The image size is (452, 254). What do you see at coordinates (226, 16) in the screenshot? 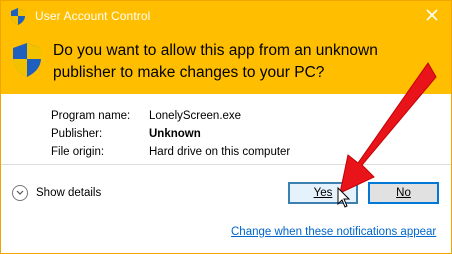
I see `title-bar: User Account Control` at bounding box center [226, 16].